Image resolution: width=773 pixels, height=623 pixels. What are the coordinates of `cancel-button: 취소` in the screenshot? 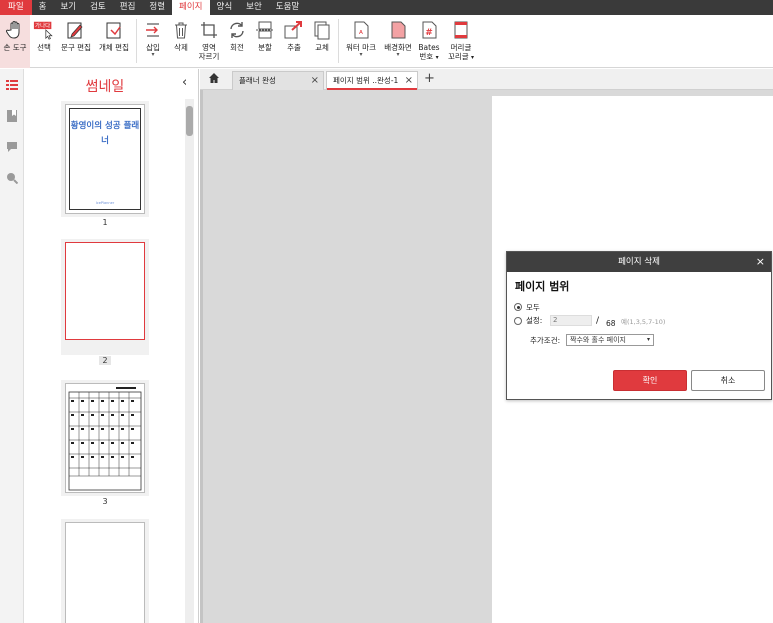 It's located at (728, 380).